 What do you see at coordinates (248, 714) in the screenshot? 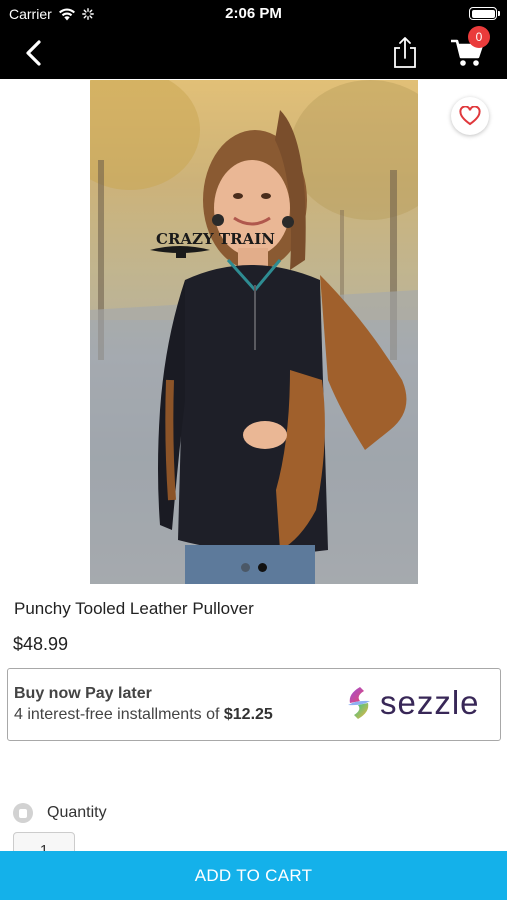
I see `installment-amount: $12.25` at bounding box center [248, 714].